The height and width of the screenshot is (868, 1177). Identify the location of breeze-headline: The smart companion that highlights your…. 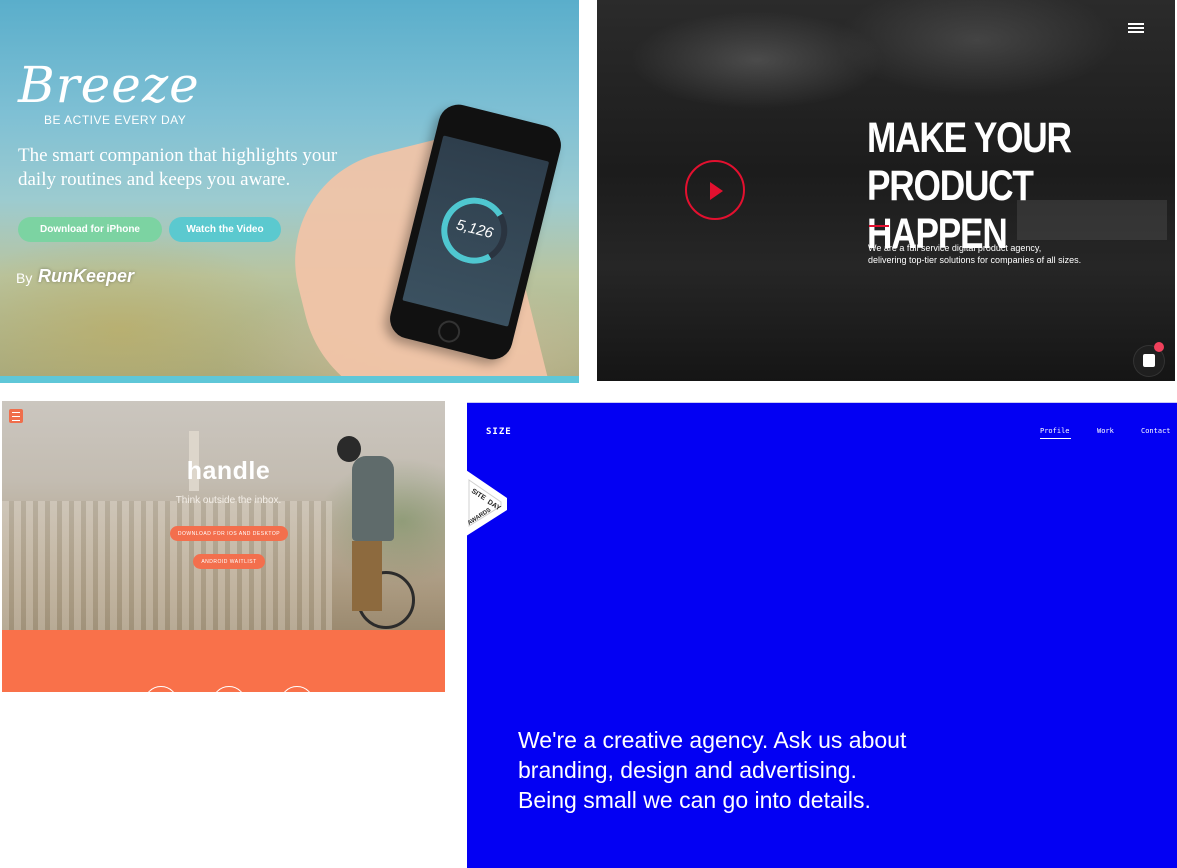
(178, 167).